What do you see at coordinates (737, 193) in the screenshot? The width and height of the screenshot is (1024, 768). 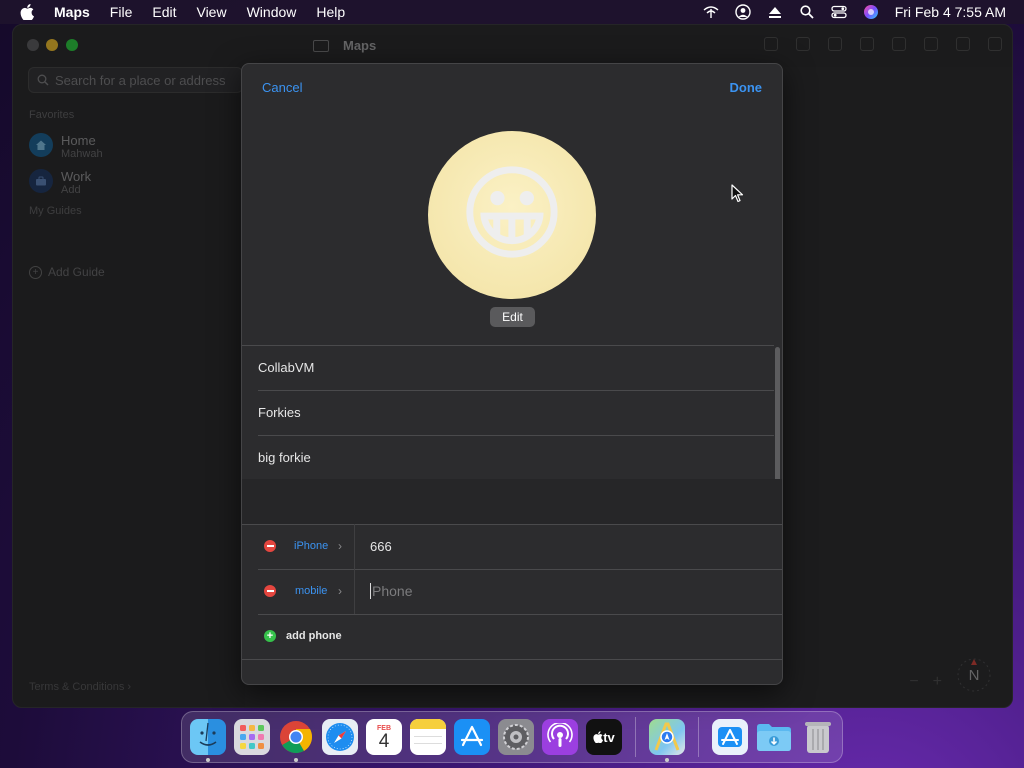 I see `mouse-cursor-icon` at bounding box center [737, 193].